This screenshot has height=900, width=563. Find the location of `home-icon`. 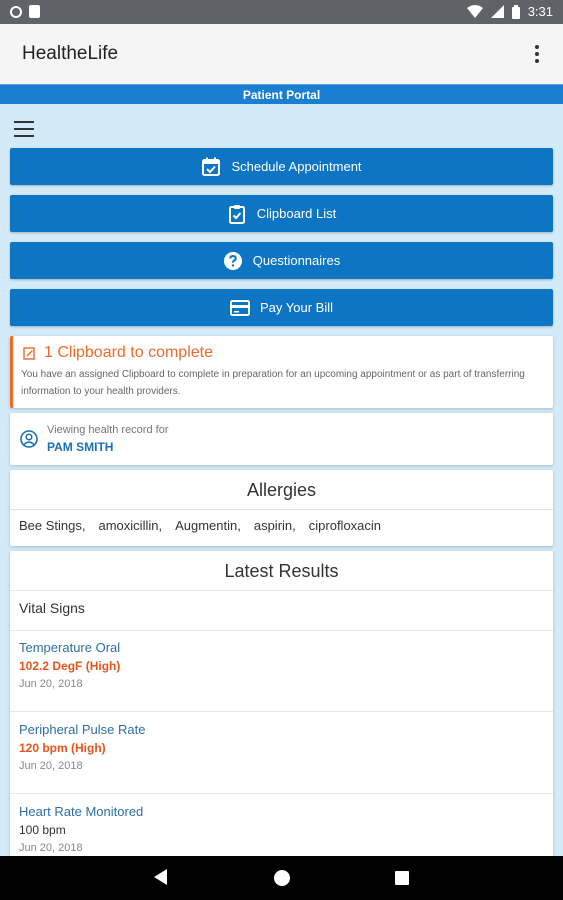

home-icon is located at coordinates (282, 878).